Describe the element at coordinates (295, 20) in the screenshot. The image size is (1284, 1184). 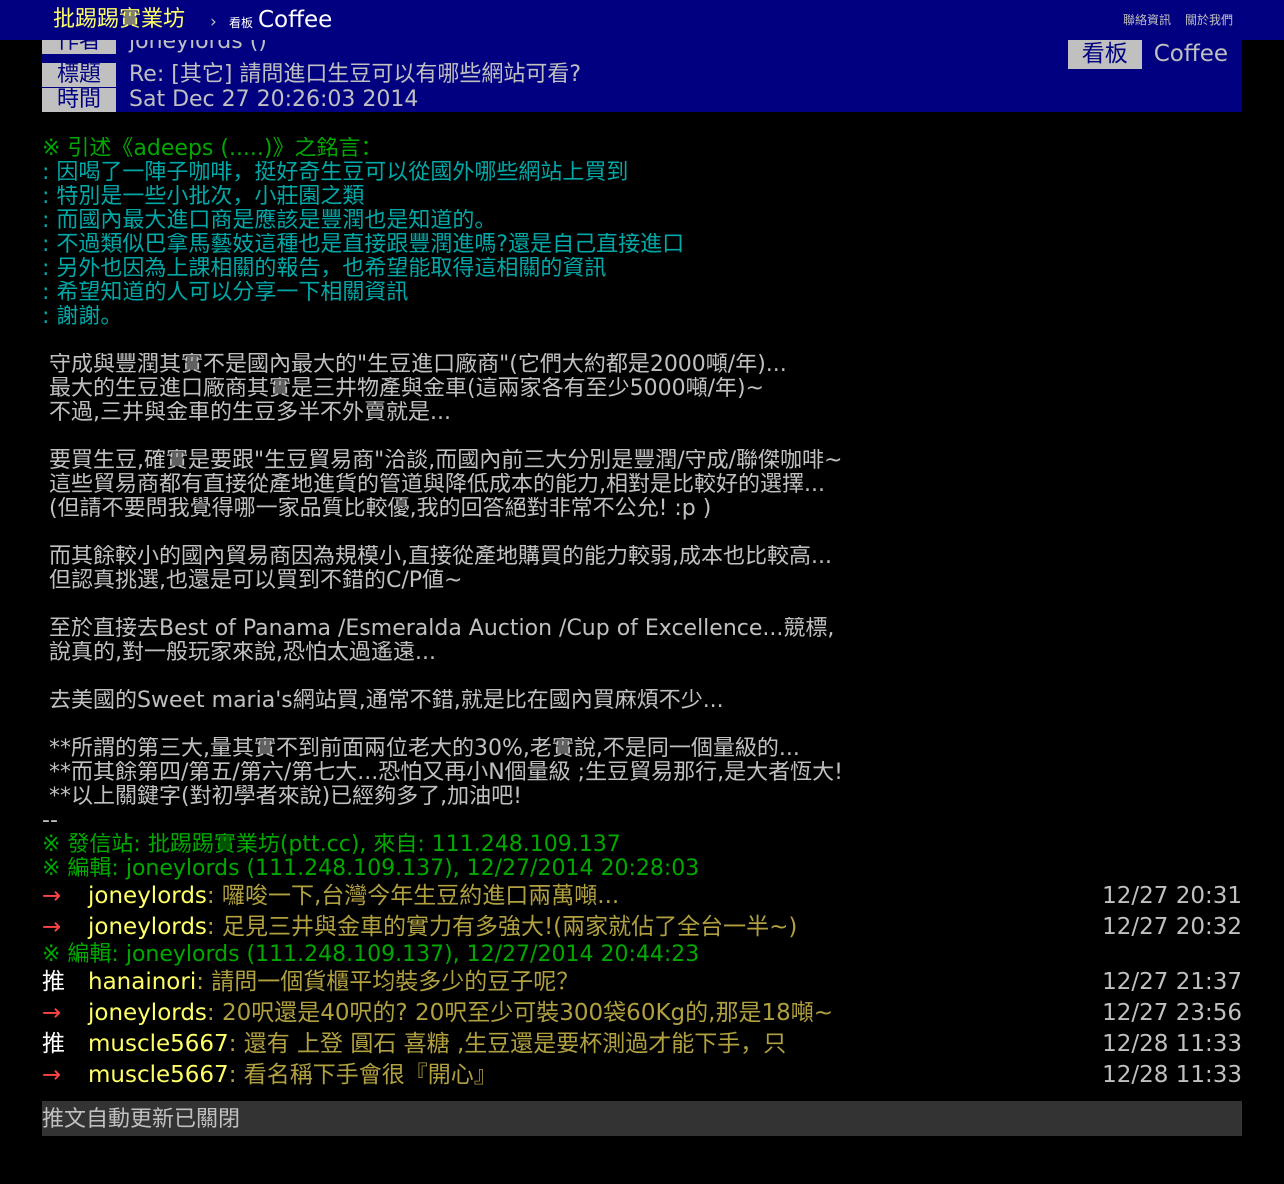
I see `breadcrumb-board-link: Coffee` at that location.